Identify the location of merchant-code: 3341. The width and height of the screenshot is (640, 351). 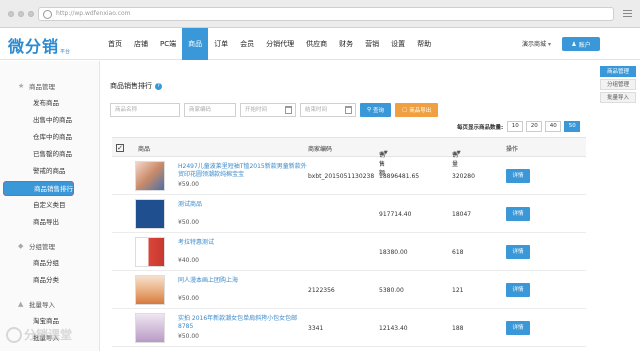
(316, 328).